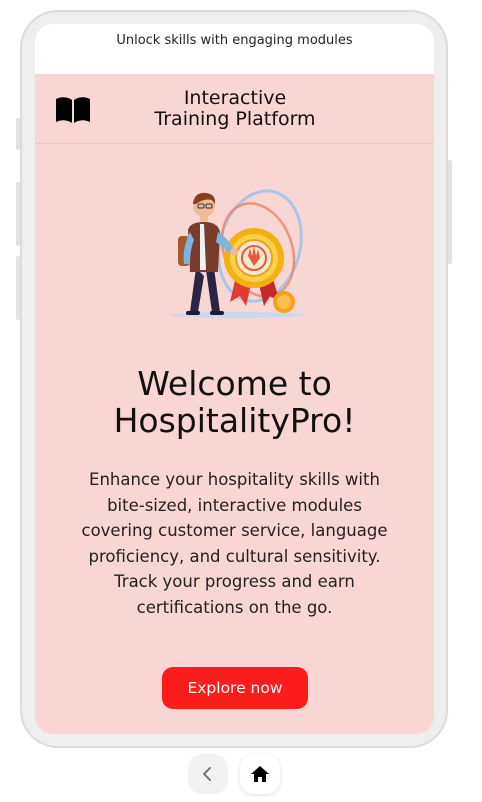 Image resolution: width=482 pixels, height=802 pixels. I want to click on back-button, so click(208, 774).